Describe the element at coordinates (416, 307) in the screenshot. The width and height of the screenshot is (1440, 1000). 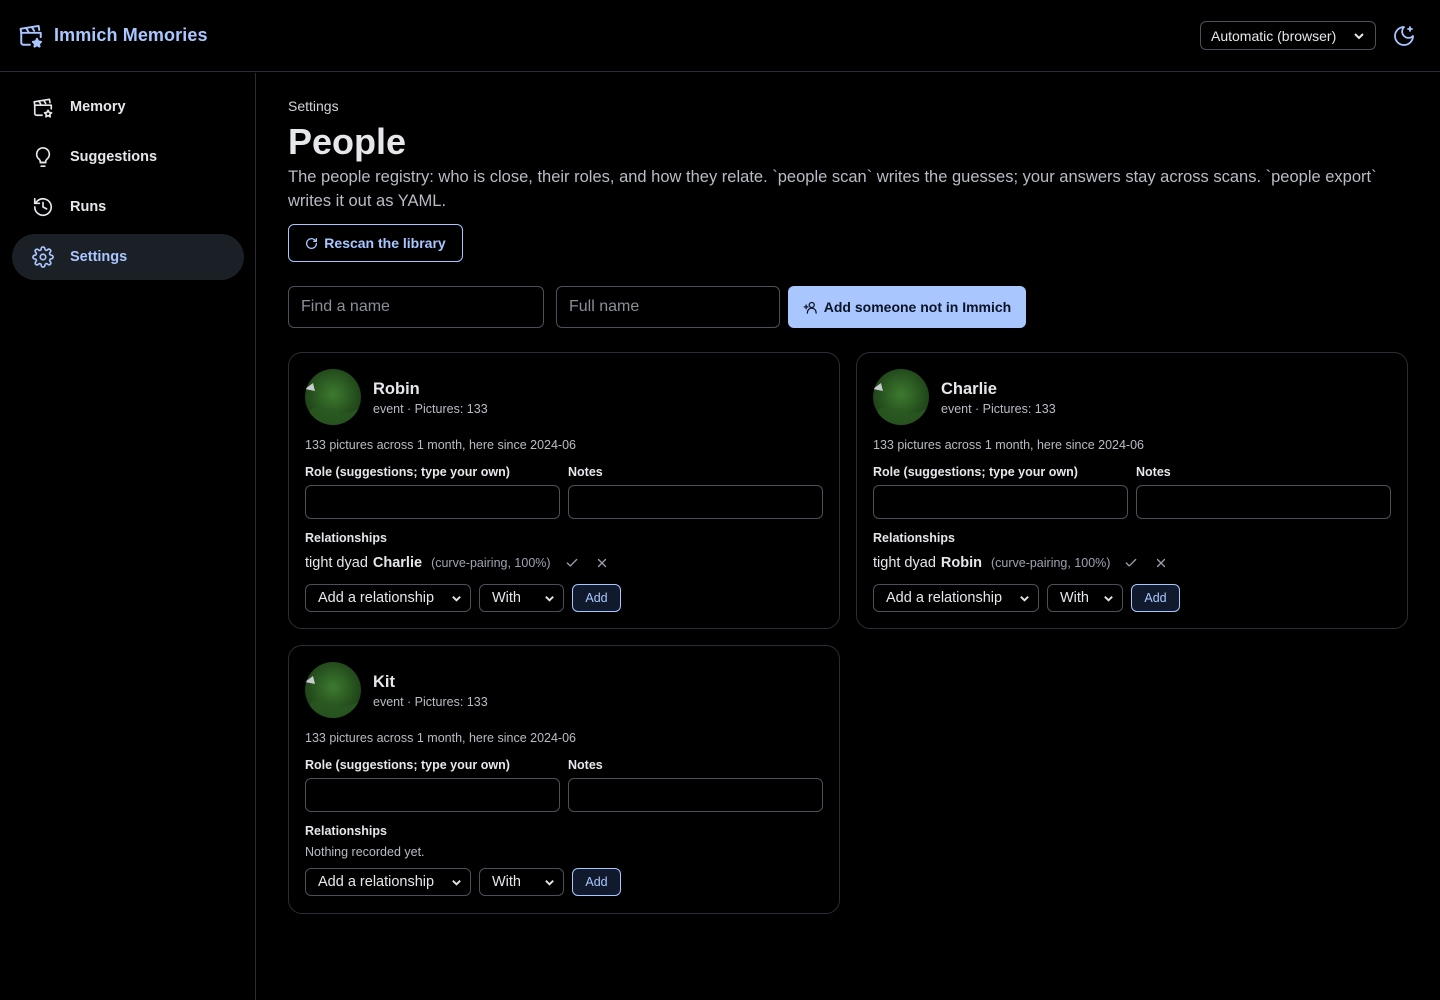
I see `find-name-input` at that location.